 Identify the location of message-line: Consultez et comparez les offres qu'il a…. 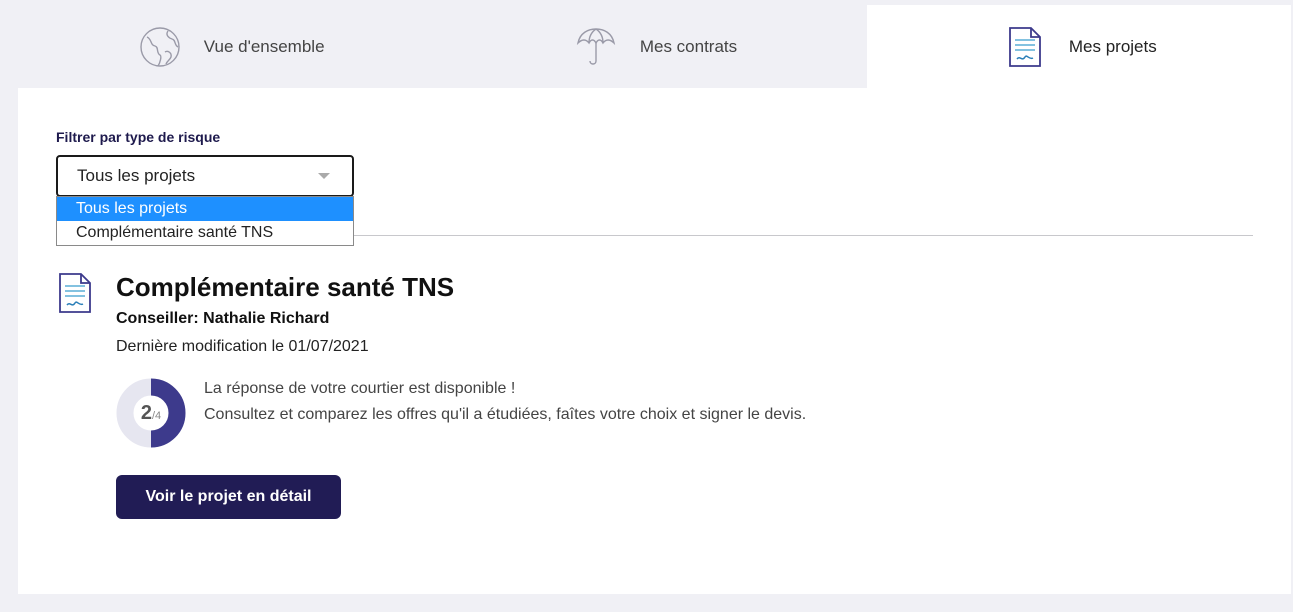
(505, 414).